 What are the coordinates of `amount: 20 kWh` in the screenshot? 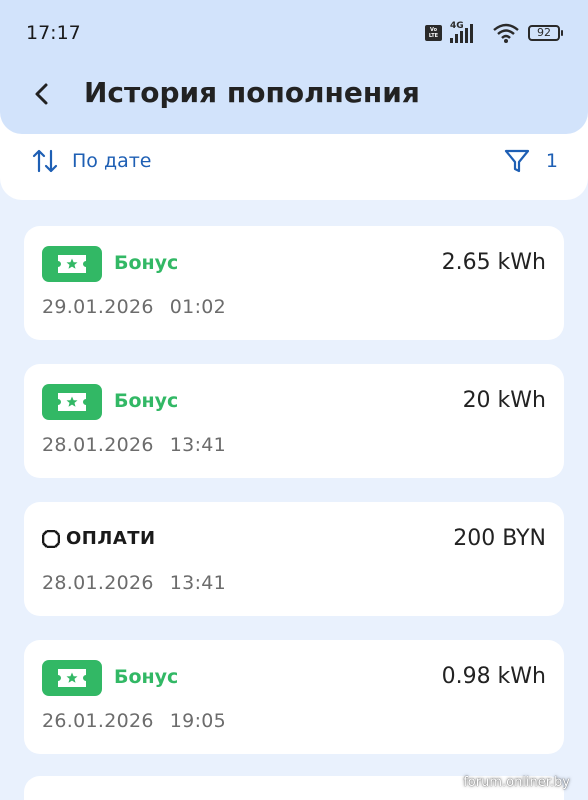 It's located at (504, 400).